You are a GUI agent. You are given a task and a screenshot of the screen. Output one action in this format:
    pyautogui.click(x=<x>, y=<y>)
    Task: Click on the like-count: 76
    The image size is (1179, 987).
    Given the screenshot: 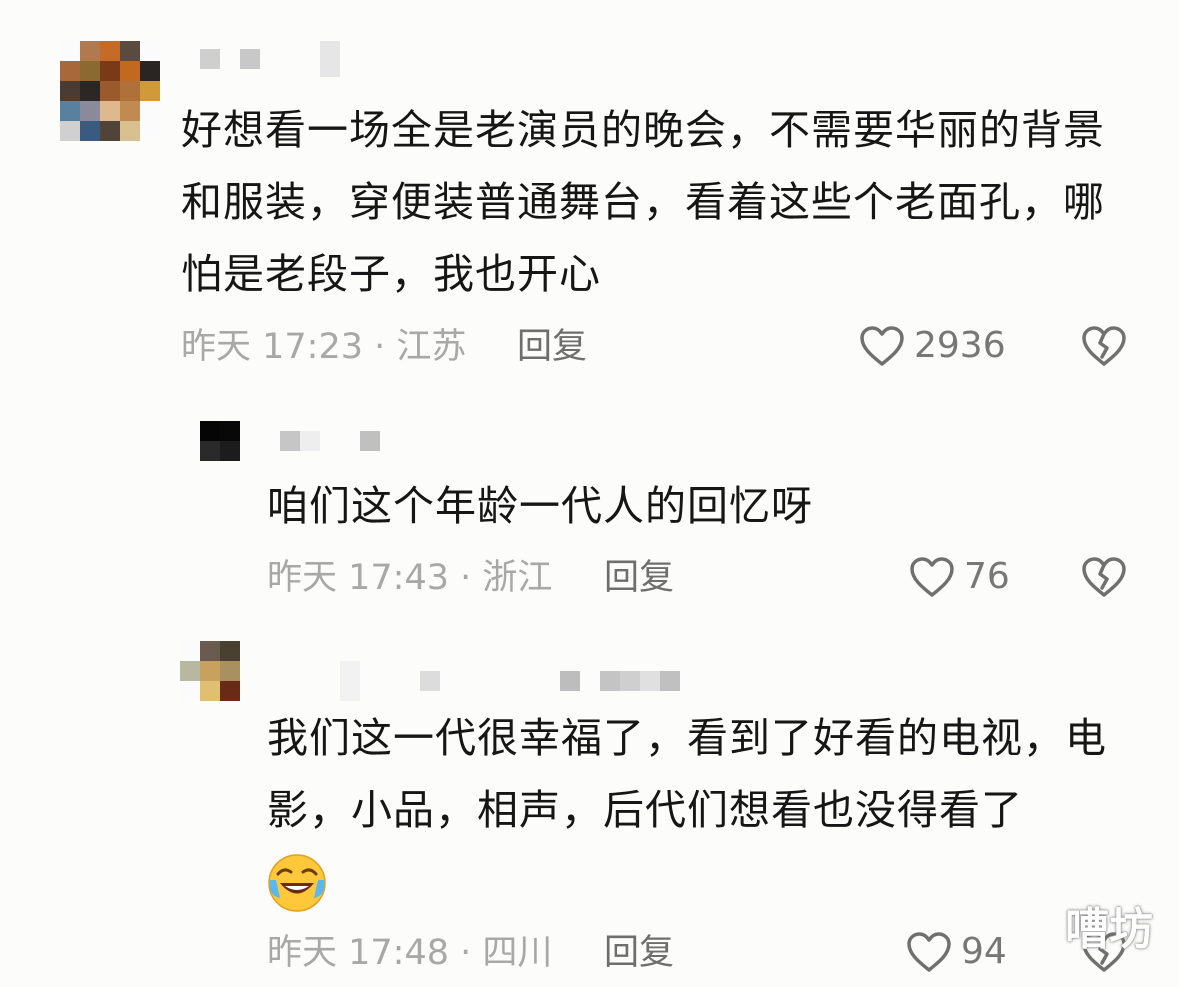 What is the action you would take?
    pyautogui.click(x=987, y=576)
    